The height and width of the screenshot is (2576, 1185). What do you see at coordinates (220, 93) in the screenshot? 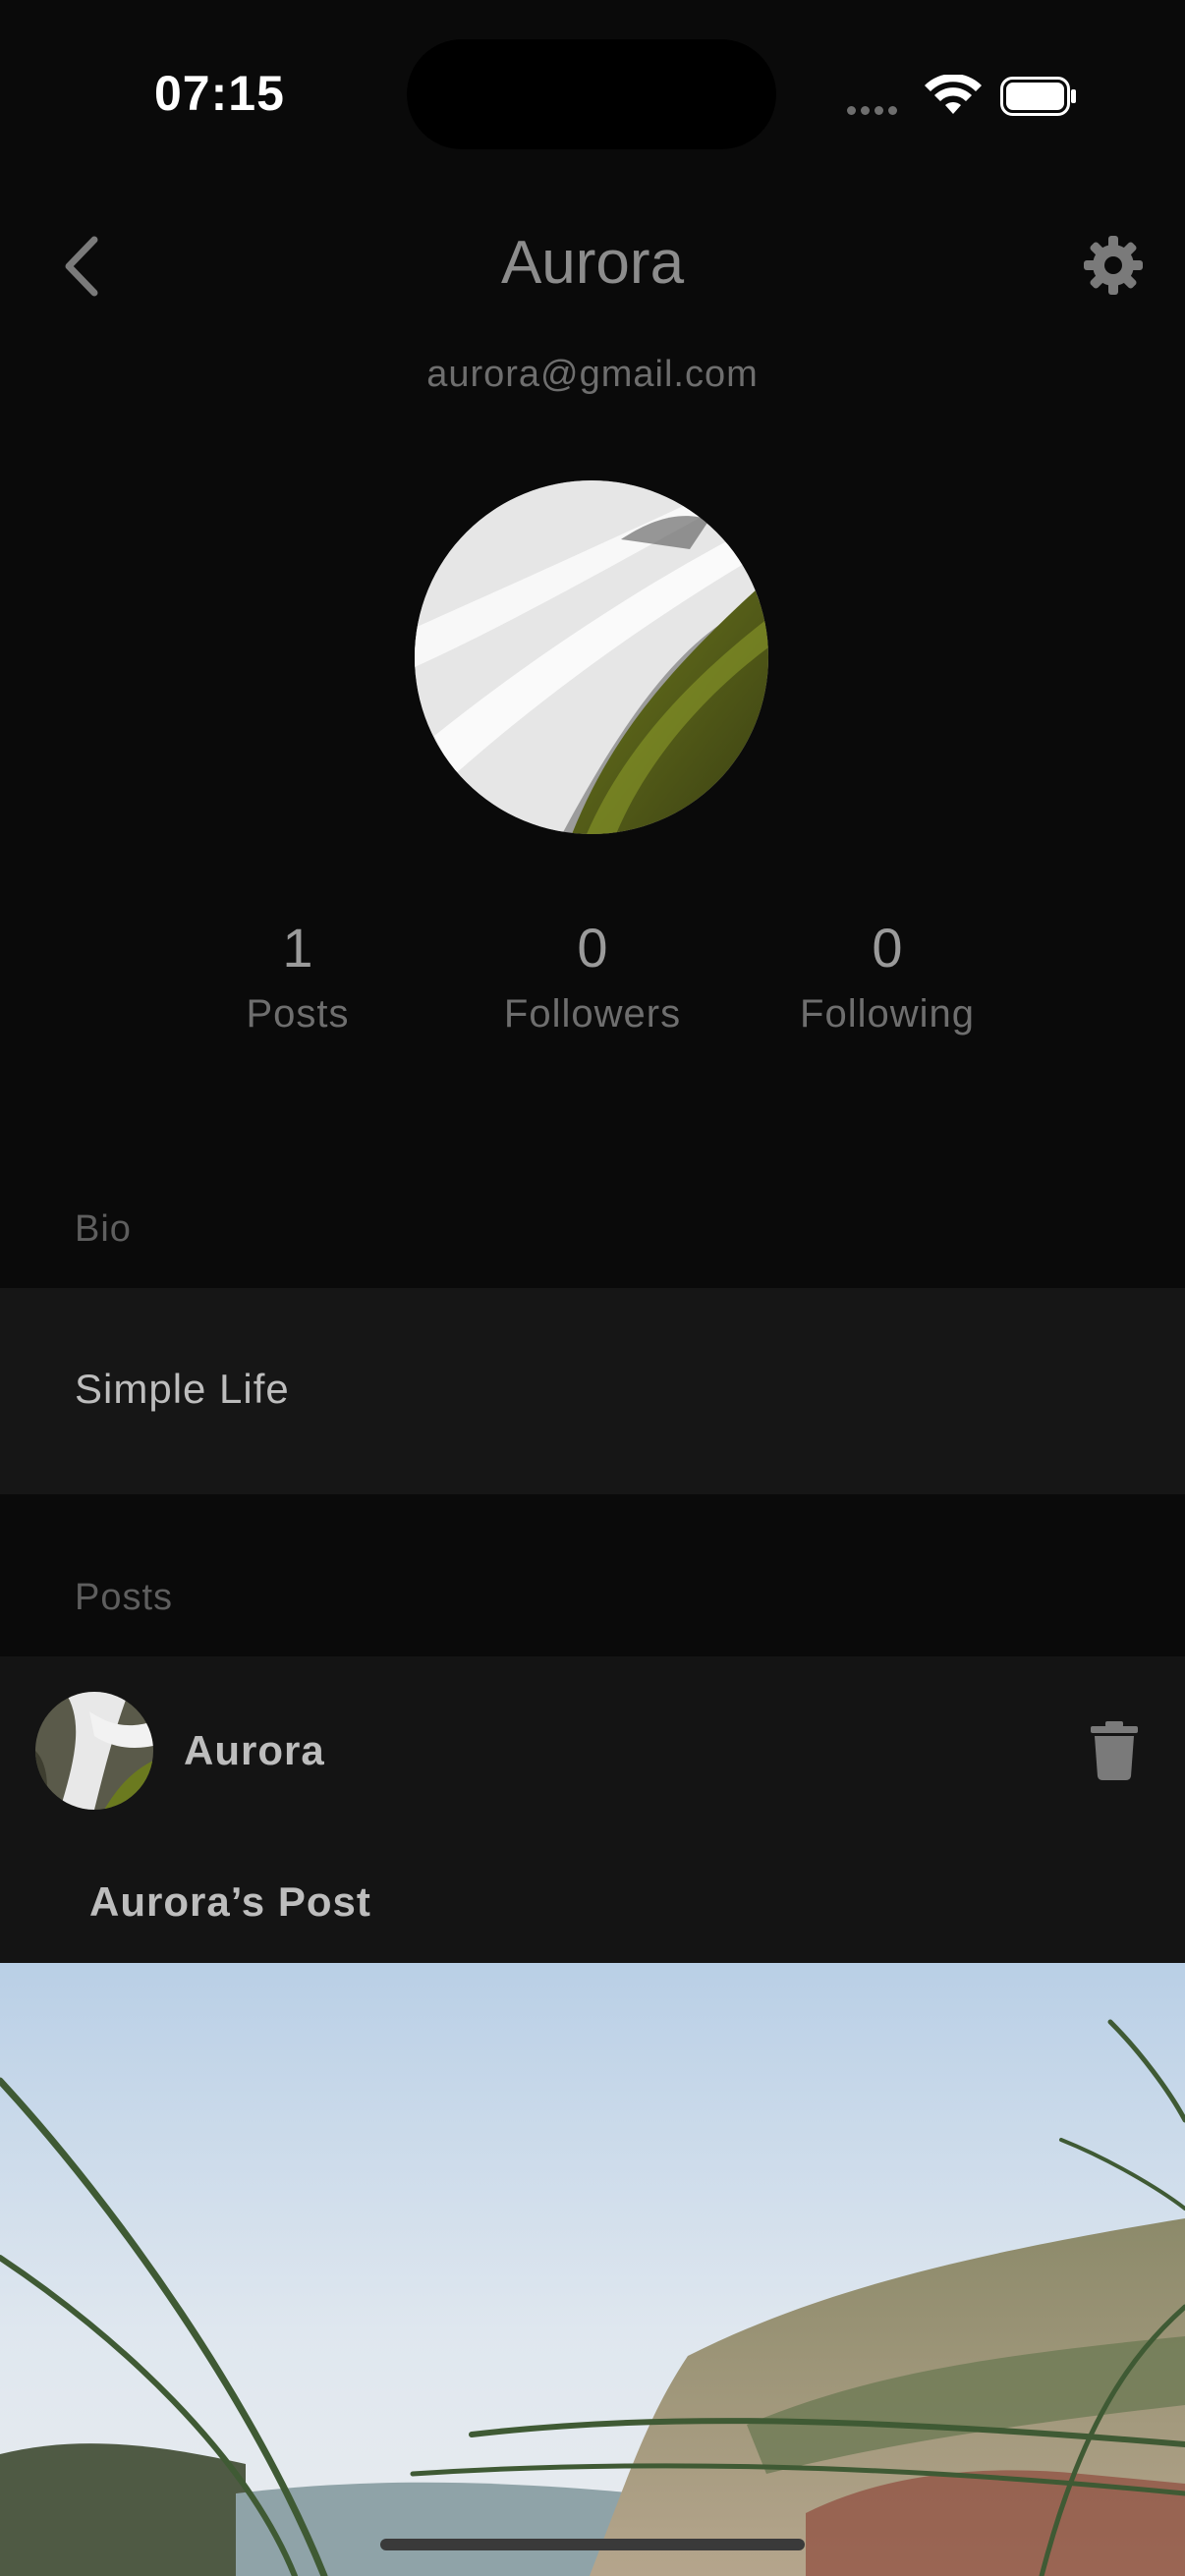
I see `status-time: 07:15` at bounding box center [220, 93].